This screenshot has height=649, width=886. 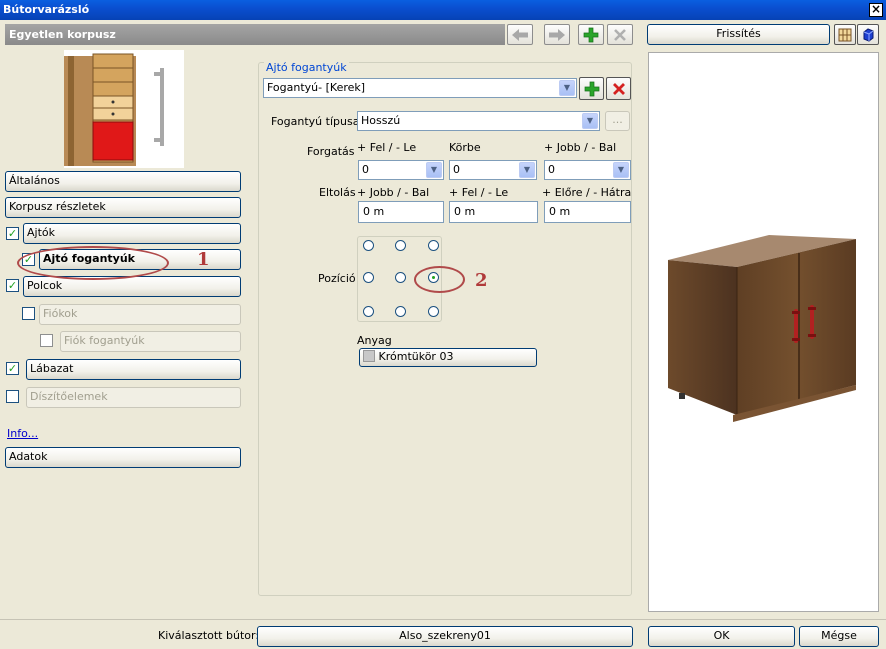 I want to click on sidebar-item-fiokok: Fiókok, so click(x=140, y=314).